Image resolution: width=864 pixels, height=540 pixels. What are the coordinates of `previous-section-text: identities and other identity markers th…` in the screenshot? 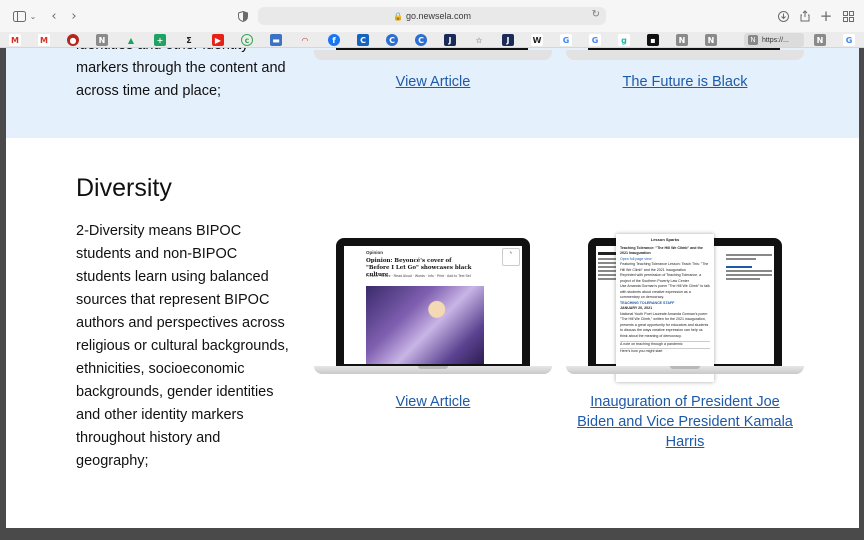 It's located at (181, 73).